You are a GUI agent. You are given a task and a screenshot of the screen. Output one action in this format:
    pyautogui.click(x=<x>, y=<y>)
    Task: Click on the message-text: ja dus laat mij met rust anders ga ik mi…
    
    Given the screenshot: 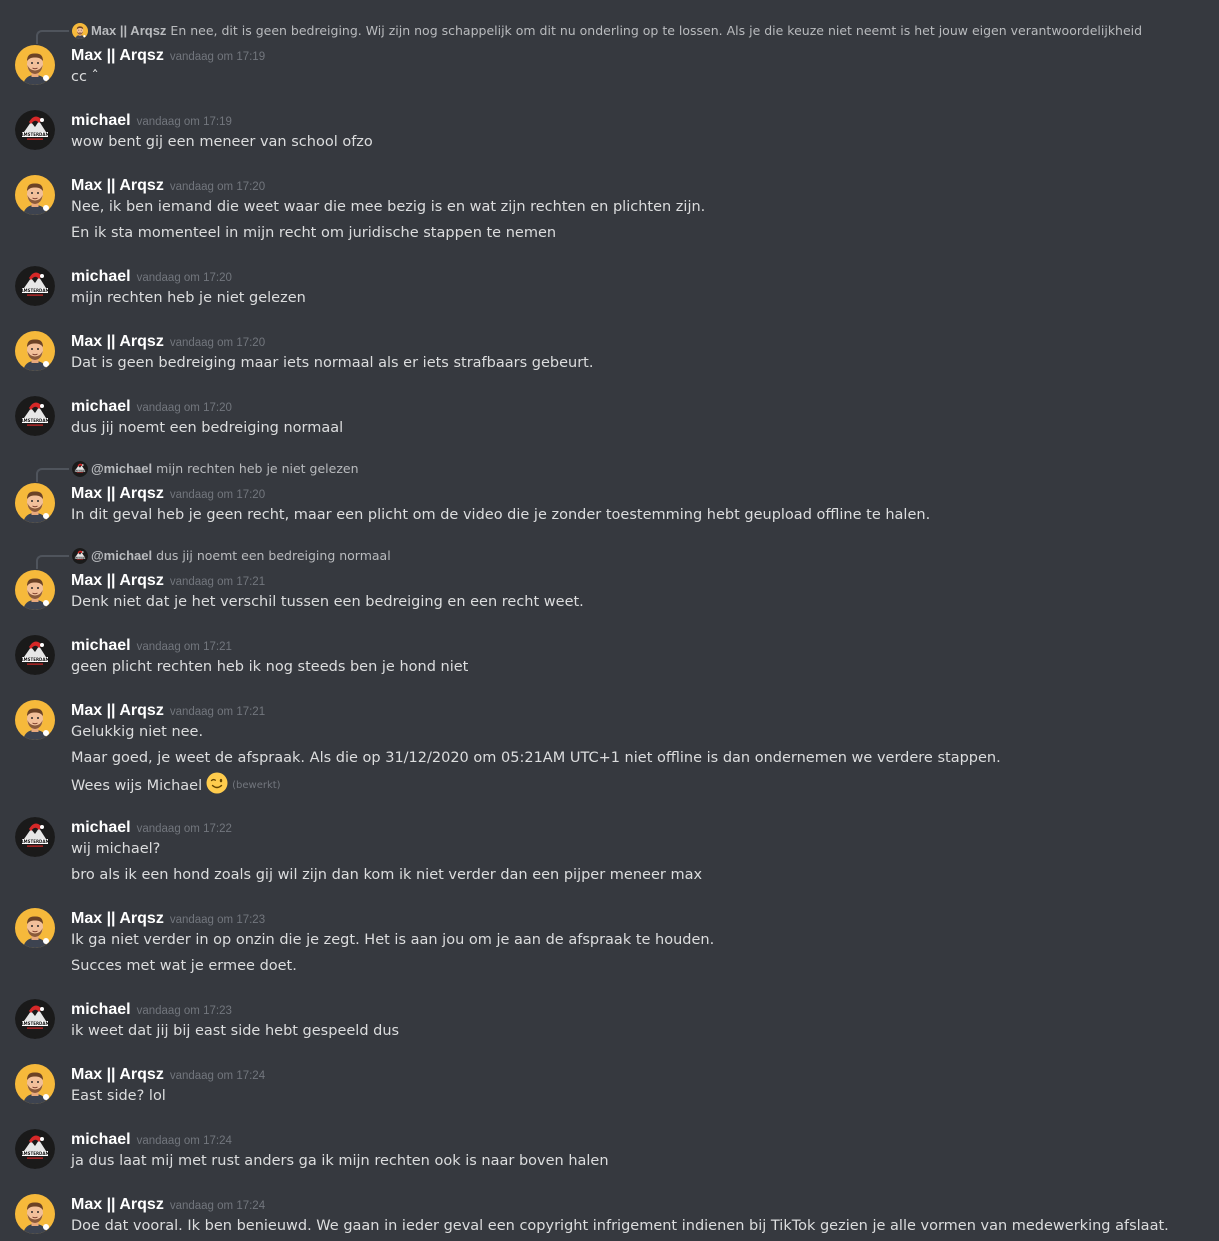 What is the action you would take?
    pyautogui.click(x=340, y=1161)
    